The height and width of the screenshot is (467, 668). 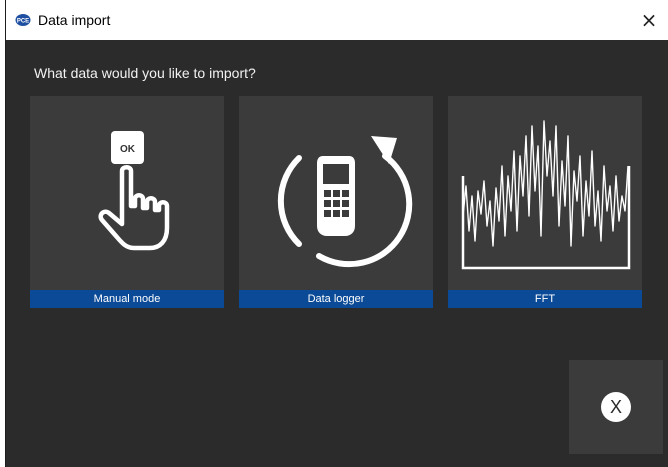 I want to click on data-logger-tile: Data logger, so click(x=336, y=202).